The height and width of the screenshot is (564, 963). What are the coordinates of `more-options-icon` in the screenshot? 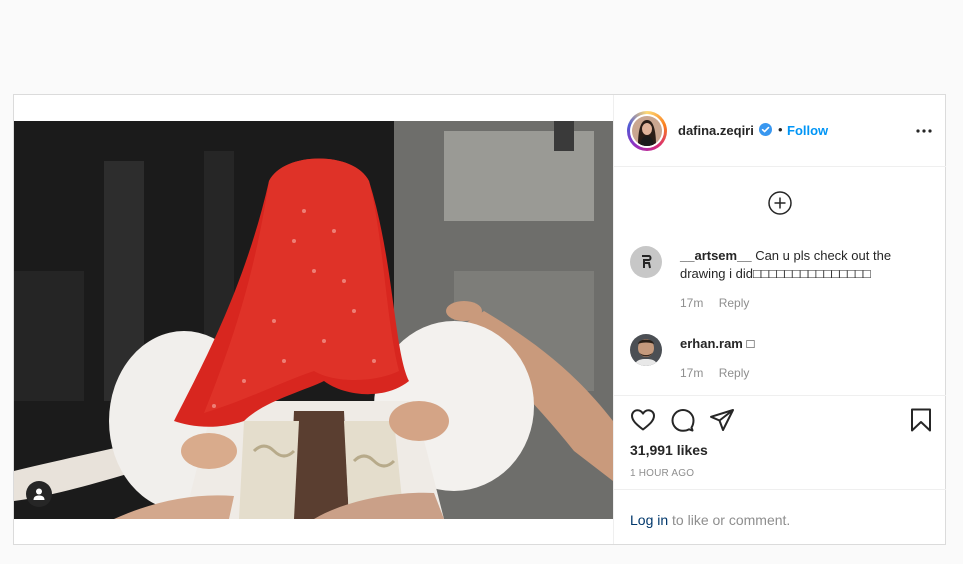 It's located at (924, 131).